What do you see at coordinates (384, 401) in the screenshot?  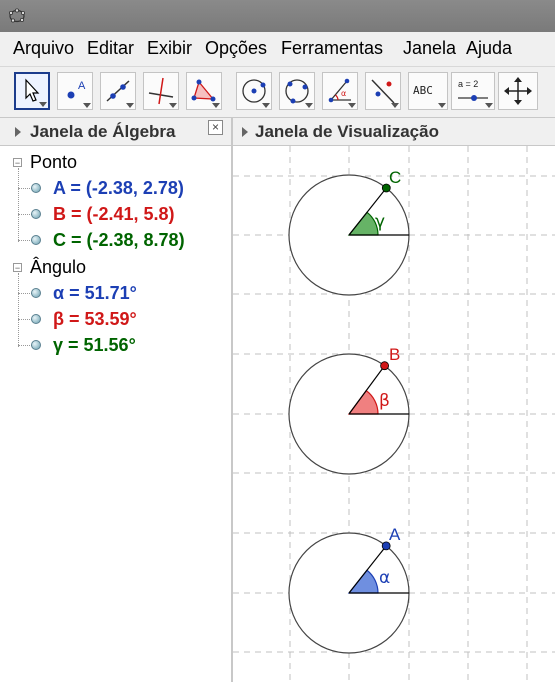 I see `angle-beta-label: β` at bounding box center [384, 401].